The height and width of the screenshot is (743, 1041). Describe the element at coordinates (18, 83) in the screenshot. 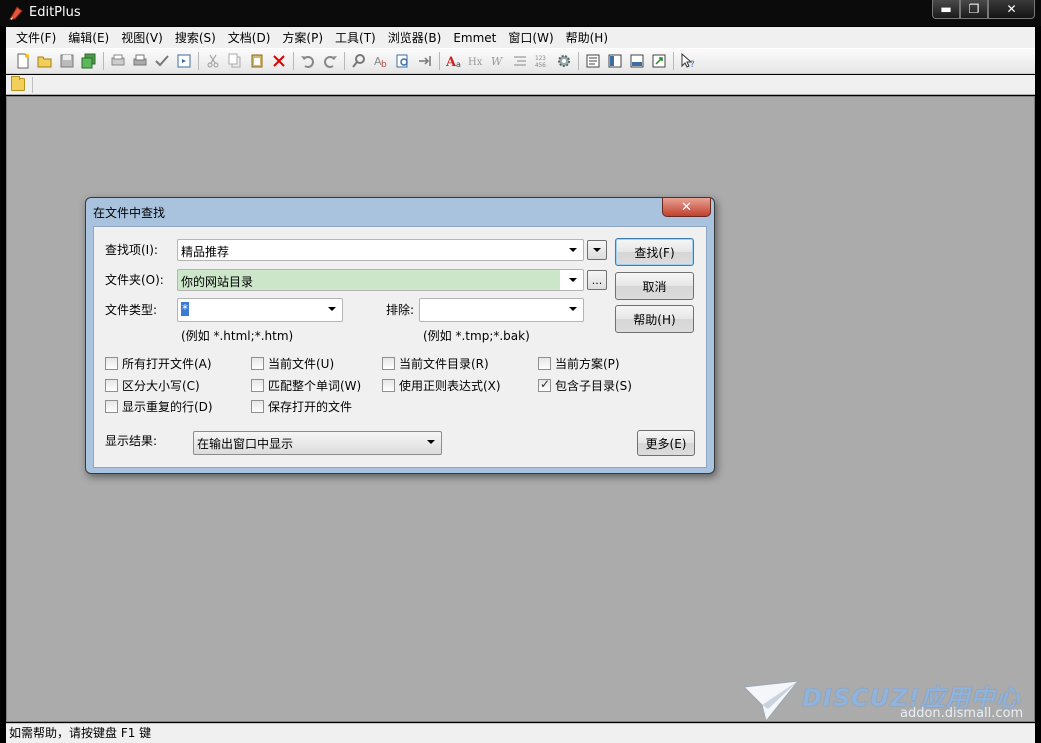

I see `folder-icon` at that location.